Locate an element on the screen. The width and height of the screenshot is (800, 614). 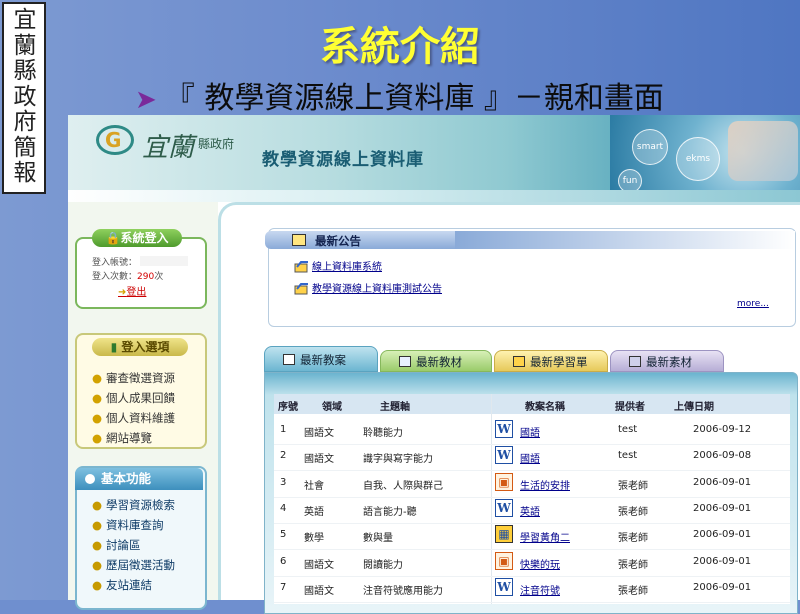
cell-lesson-name-link: 英語 is located at coordinates (530, 510).